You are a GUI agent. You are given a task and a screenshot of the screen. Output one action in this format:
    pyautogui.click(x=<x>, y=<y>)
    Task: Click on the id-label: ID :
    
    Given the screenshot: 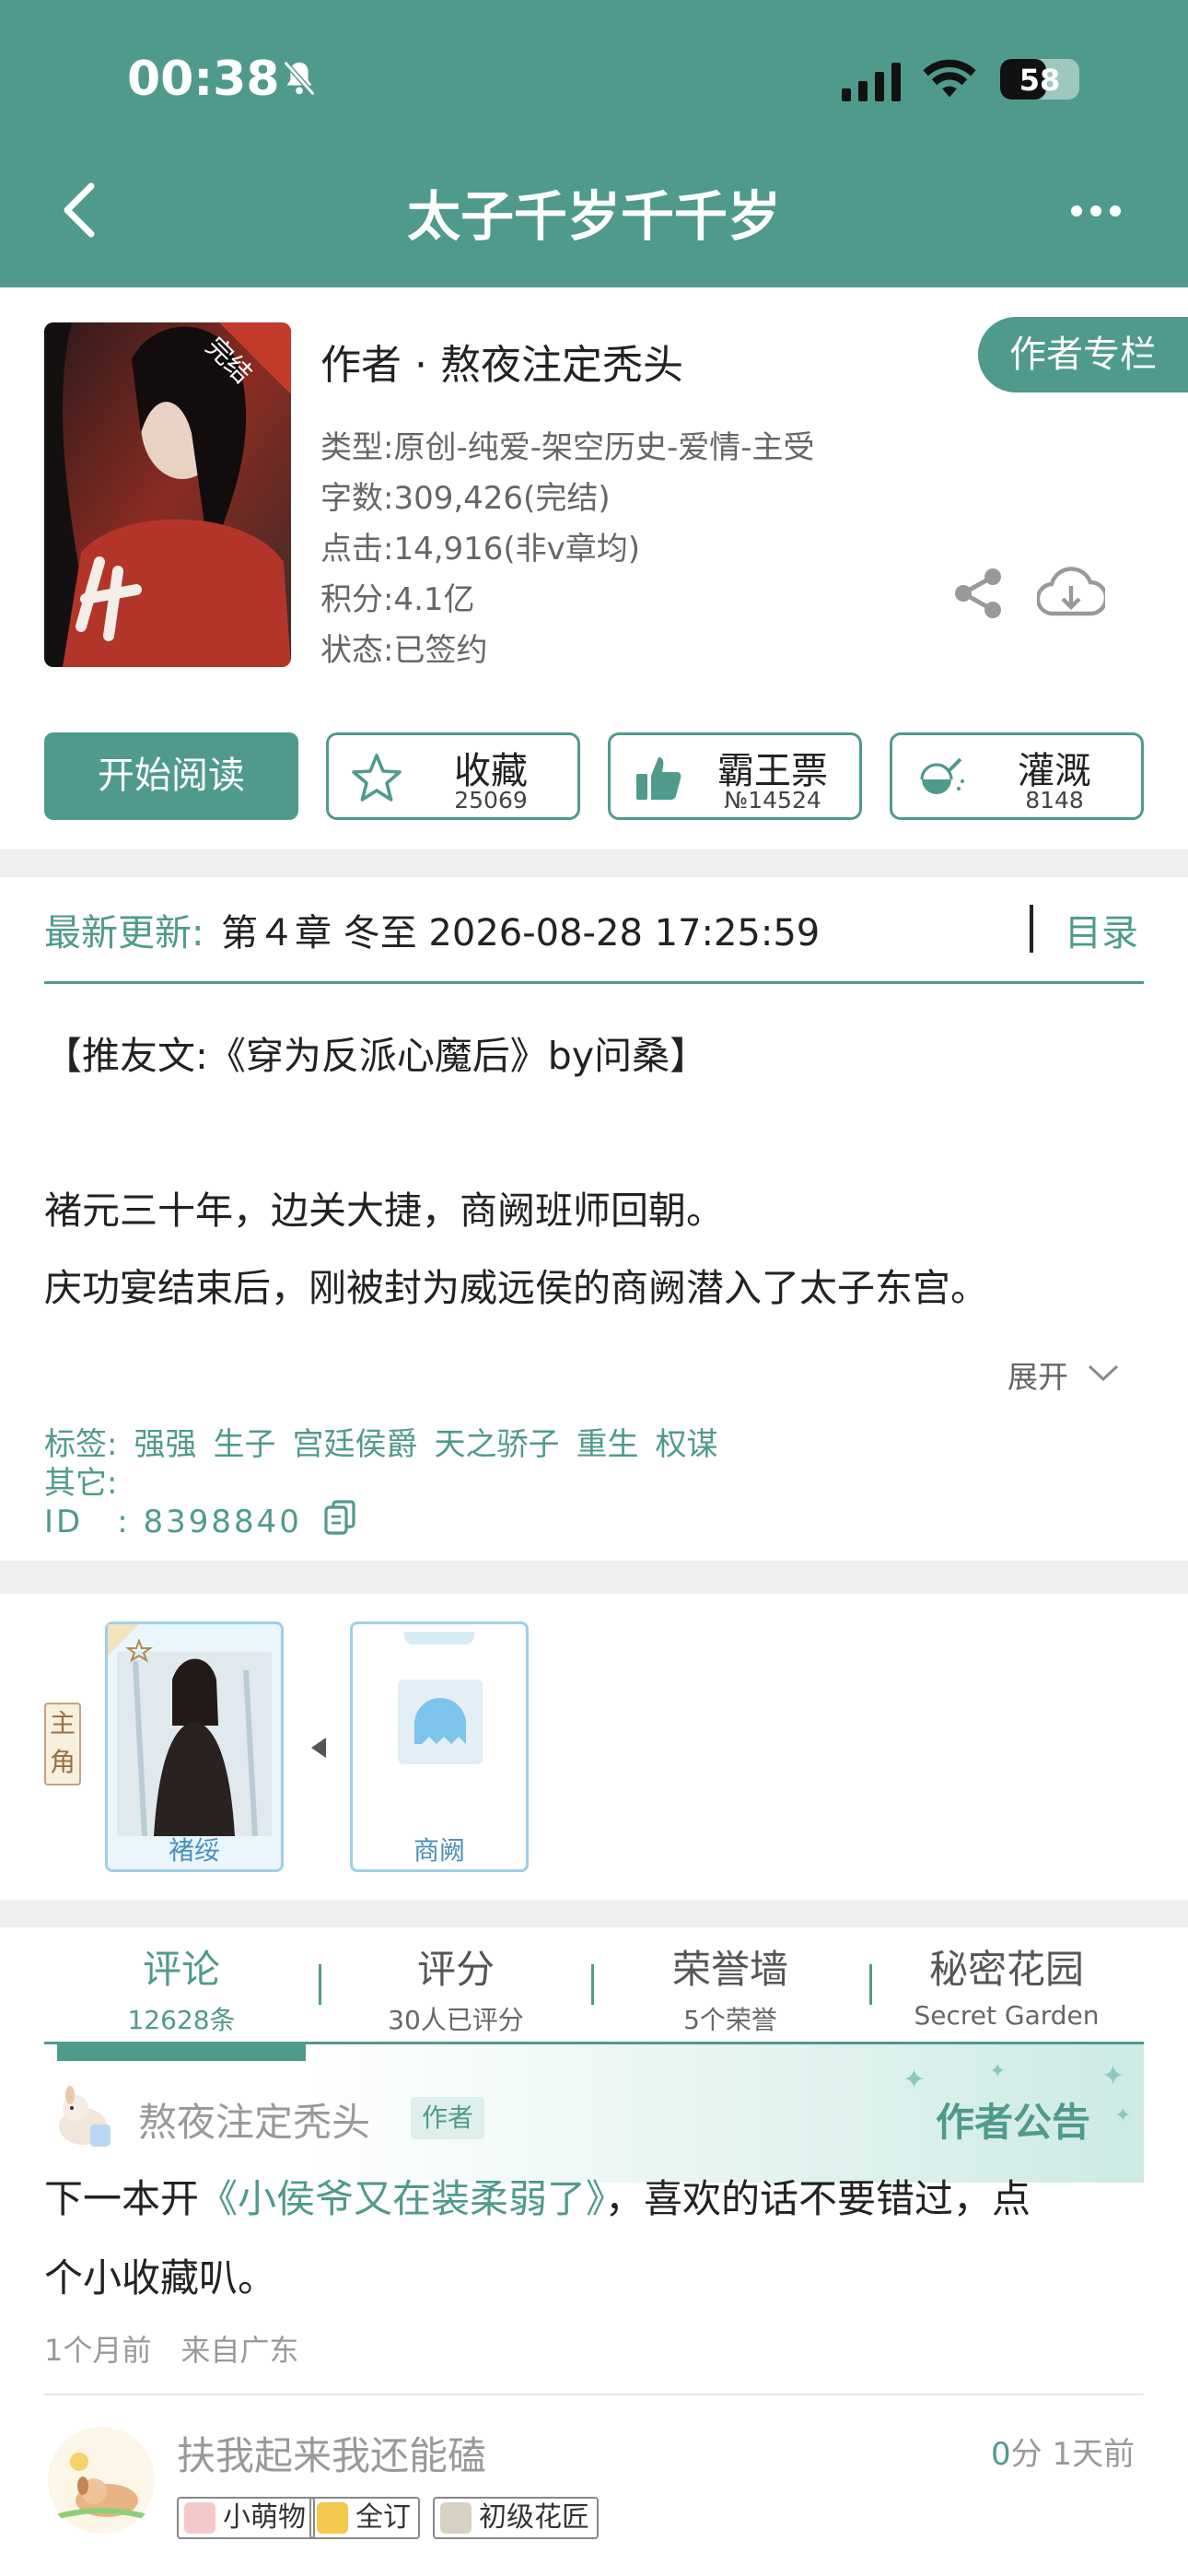 What is the action you would take?
    pyautogui.click(x=87, y=1522)
    